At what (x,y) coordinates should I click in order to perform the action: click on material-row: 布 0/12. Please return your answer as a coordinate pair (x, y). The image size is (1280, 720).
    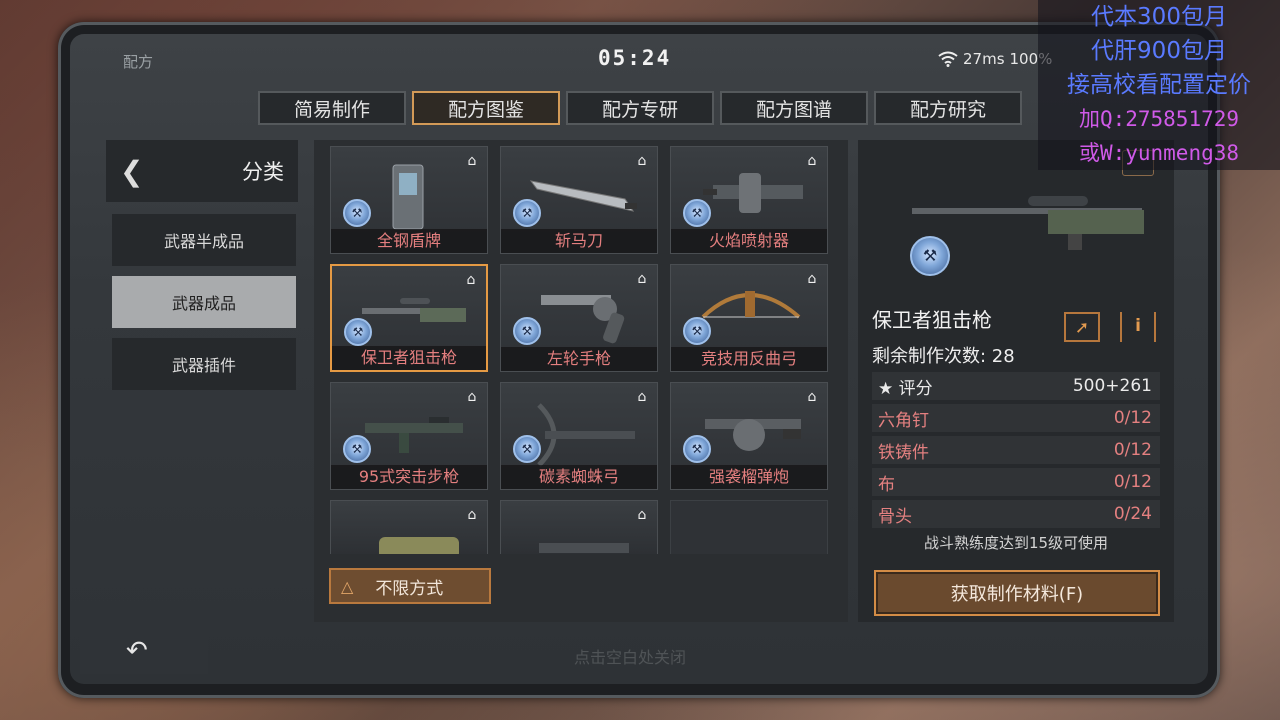
    Looking at the image, I should click on (1016, 482).